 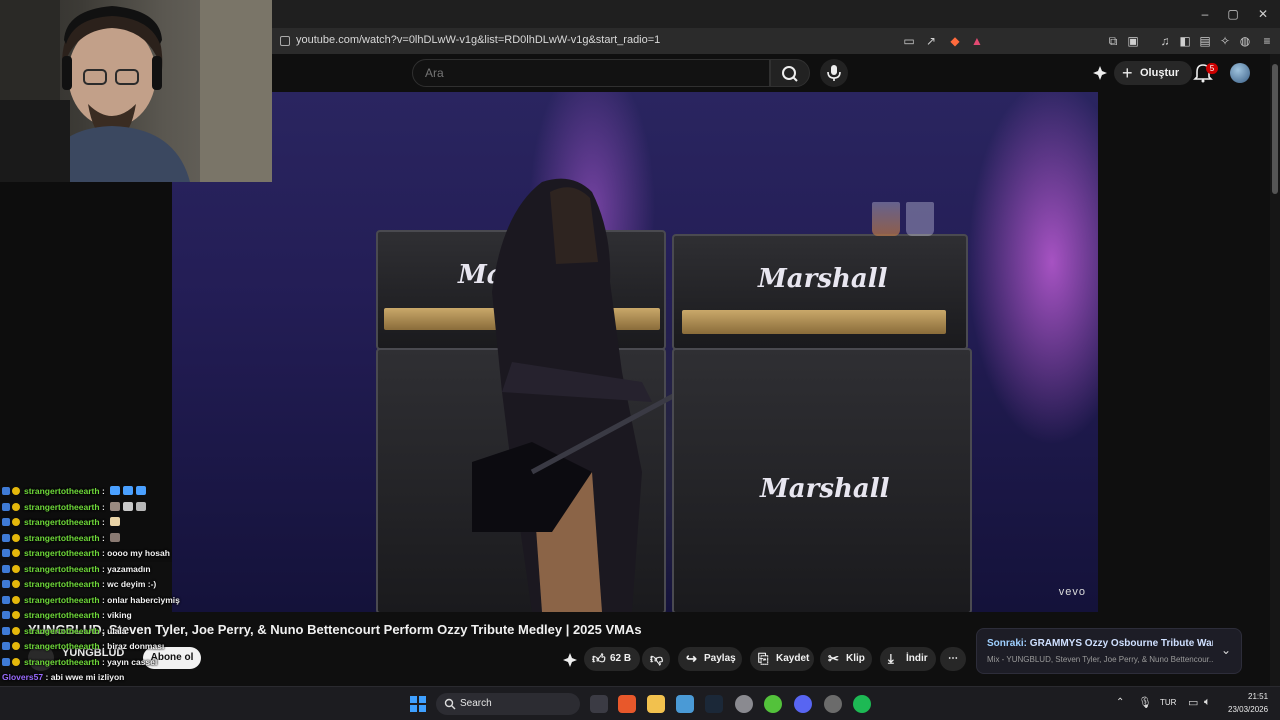 I want to click on thumbs-down-icon: 👎︎, so click(x=657, y=658).